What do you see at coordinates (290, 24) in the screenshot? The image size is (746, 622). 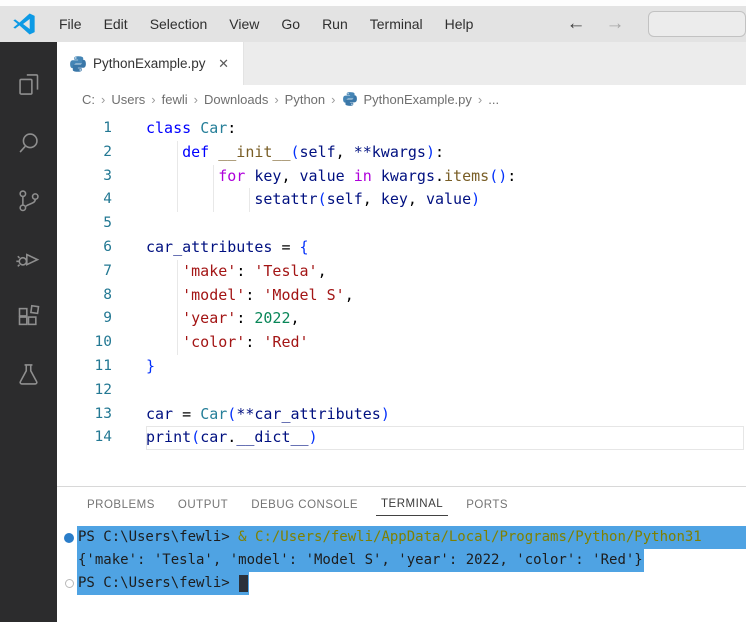 I see `menu-item-go: Go` at bounding box center [290, 24].